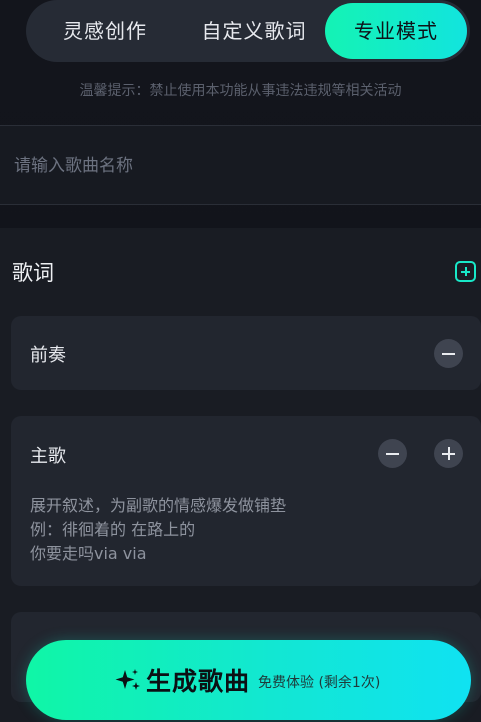 Image resolution: width=481 pixels, height=722 pixels. I want to click on verse-hint-text: 展开叙述，为副歌的情感爆发做铺垫 例：徘徊着的 在路上的 你要走吗via via, so click(245, 530).